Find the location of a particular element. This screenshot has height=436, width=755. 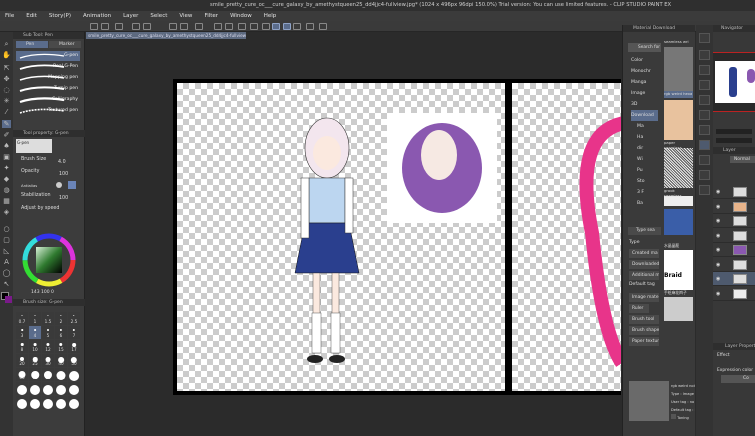

eraser-tool-icon: ◆ is located at coordinates (6, 179).